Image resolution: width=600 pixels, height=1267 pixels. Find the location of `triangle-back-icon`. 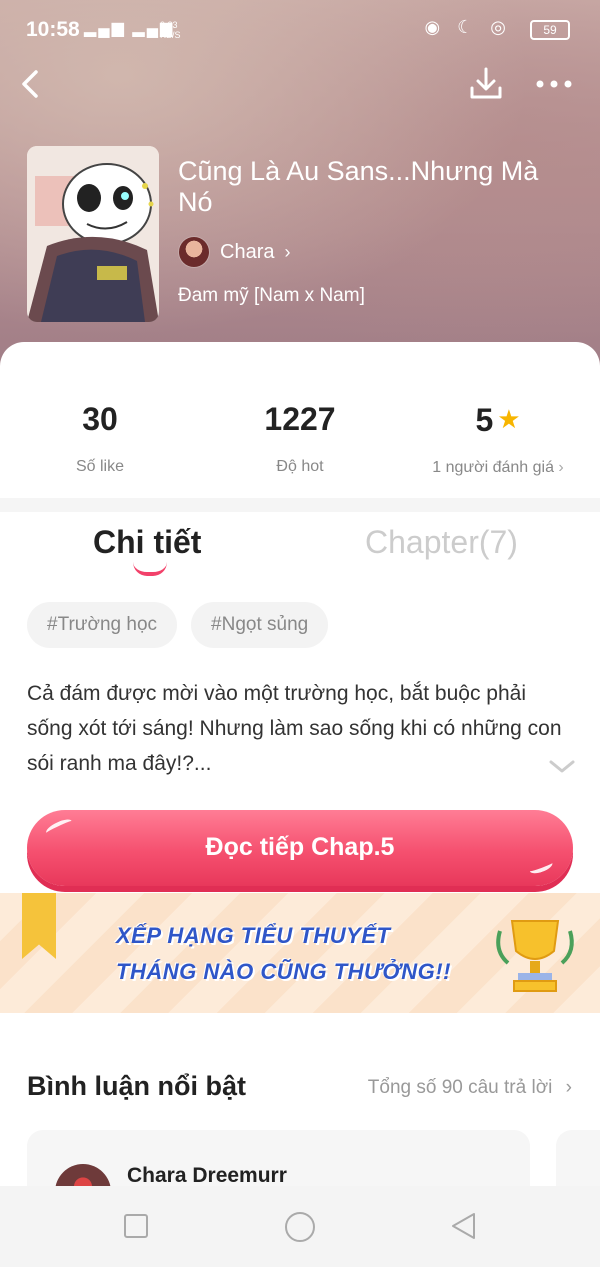

triangle-back-icon is located at coordinates (463, 1226).